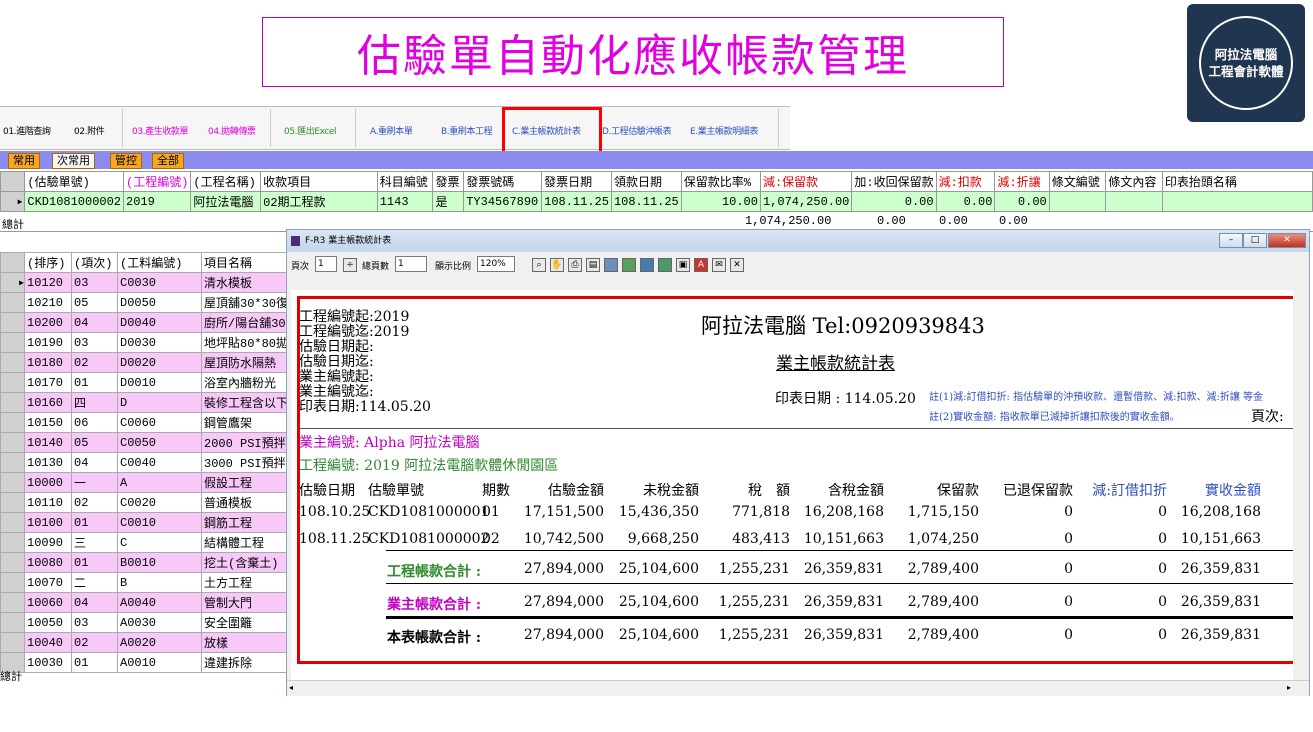 Image resolution: width=1313 pixels, height=732 pixels. I want to click on list-item: 10160 四 D 裝修工程含以下, so click(150, 402).